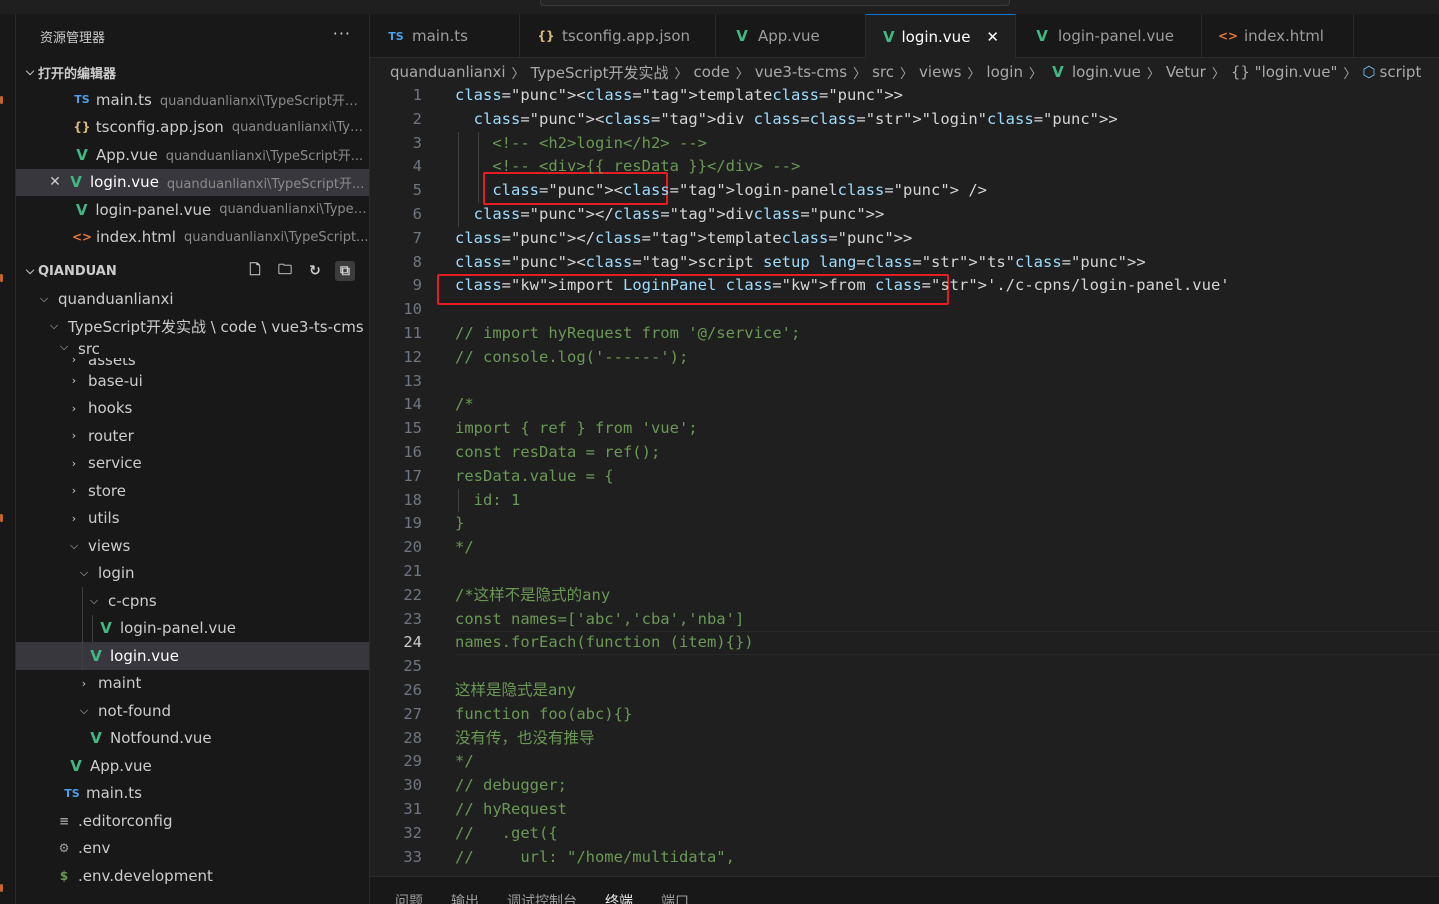  Describe the element at coordinates (1004, 72) in the screenshot. I see `breadcrumb-item: login` at that location.